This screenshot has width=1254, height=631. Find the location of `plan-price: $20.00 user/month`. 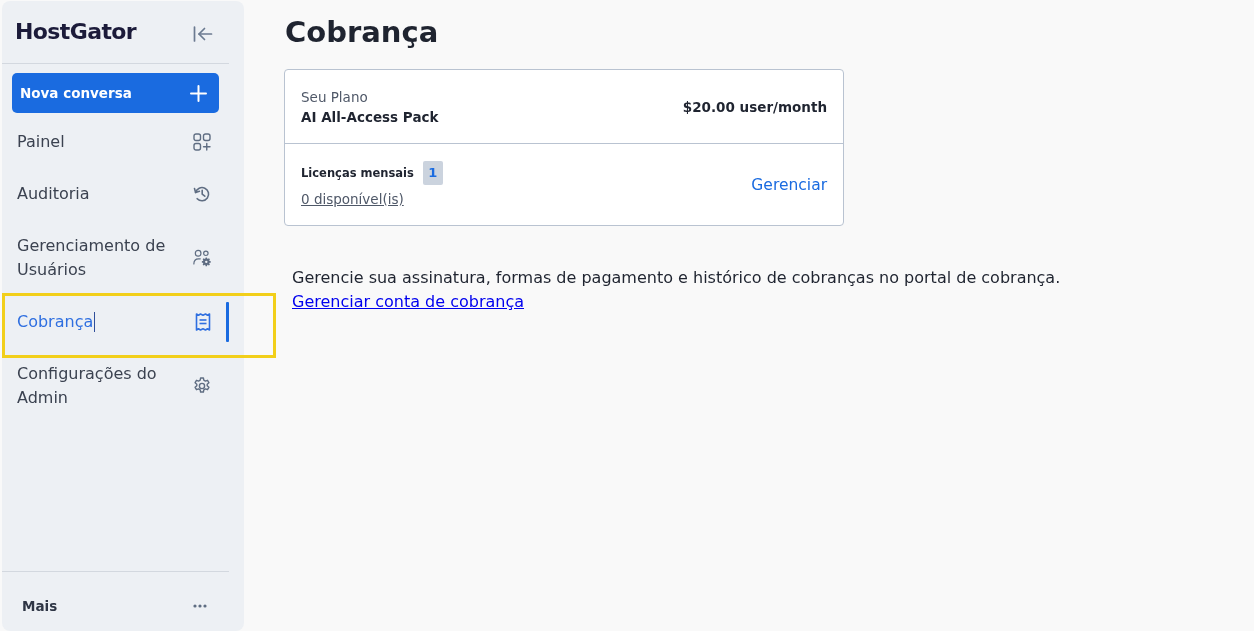

plan-price: $20.00 user/month is located at coordinates (754, 107).